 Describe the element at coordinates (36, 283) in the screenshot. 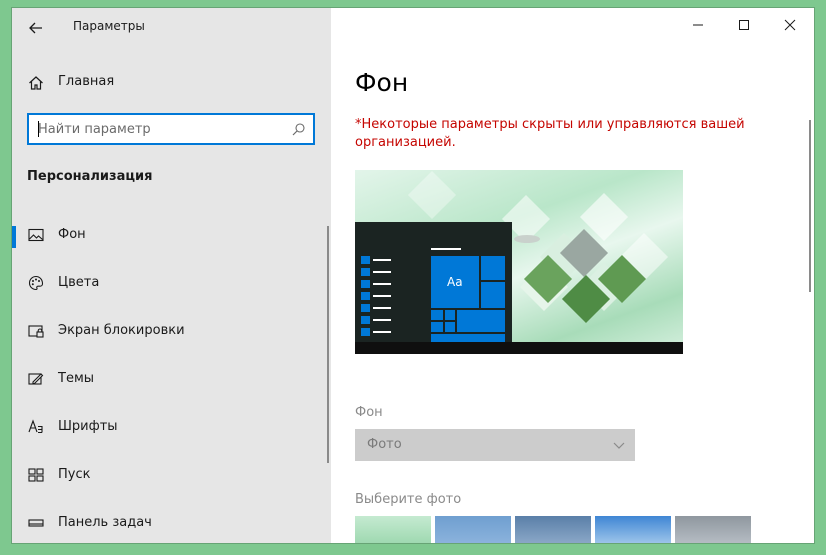

I see `palette-icon` at that location.